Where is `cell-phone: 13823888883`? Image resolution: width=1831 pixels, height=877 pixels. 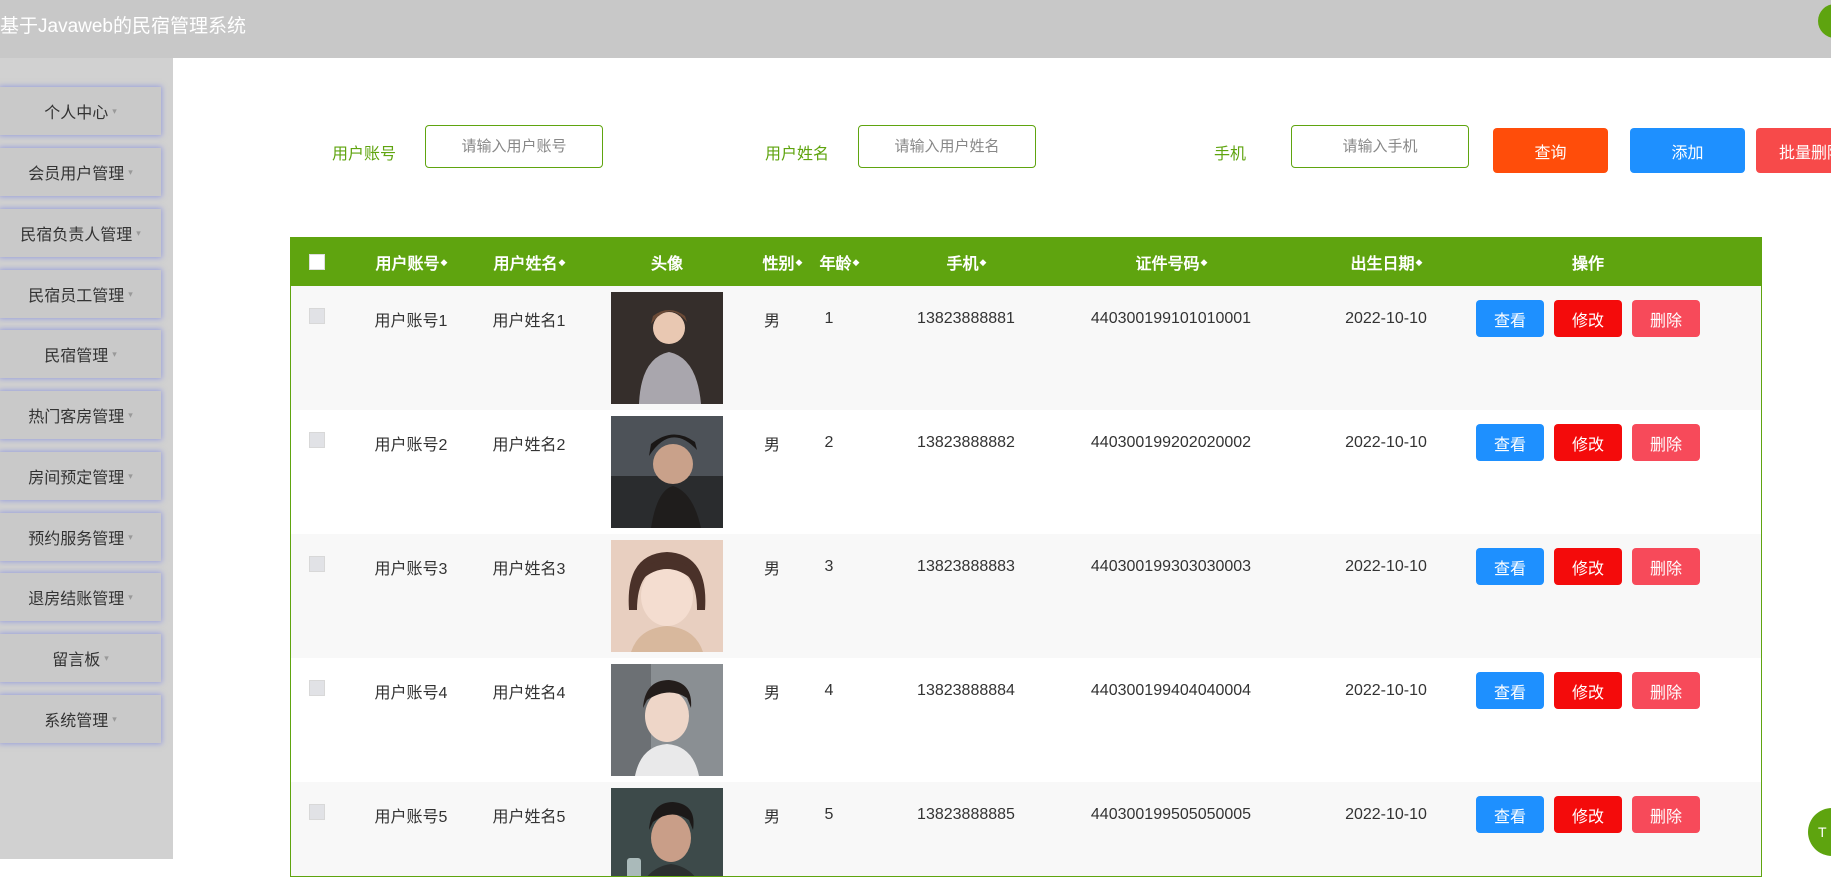
cell-phone: 13823888883 is located at coordinates (966, 566).